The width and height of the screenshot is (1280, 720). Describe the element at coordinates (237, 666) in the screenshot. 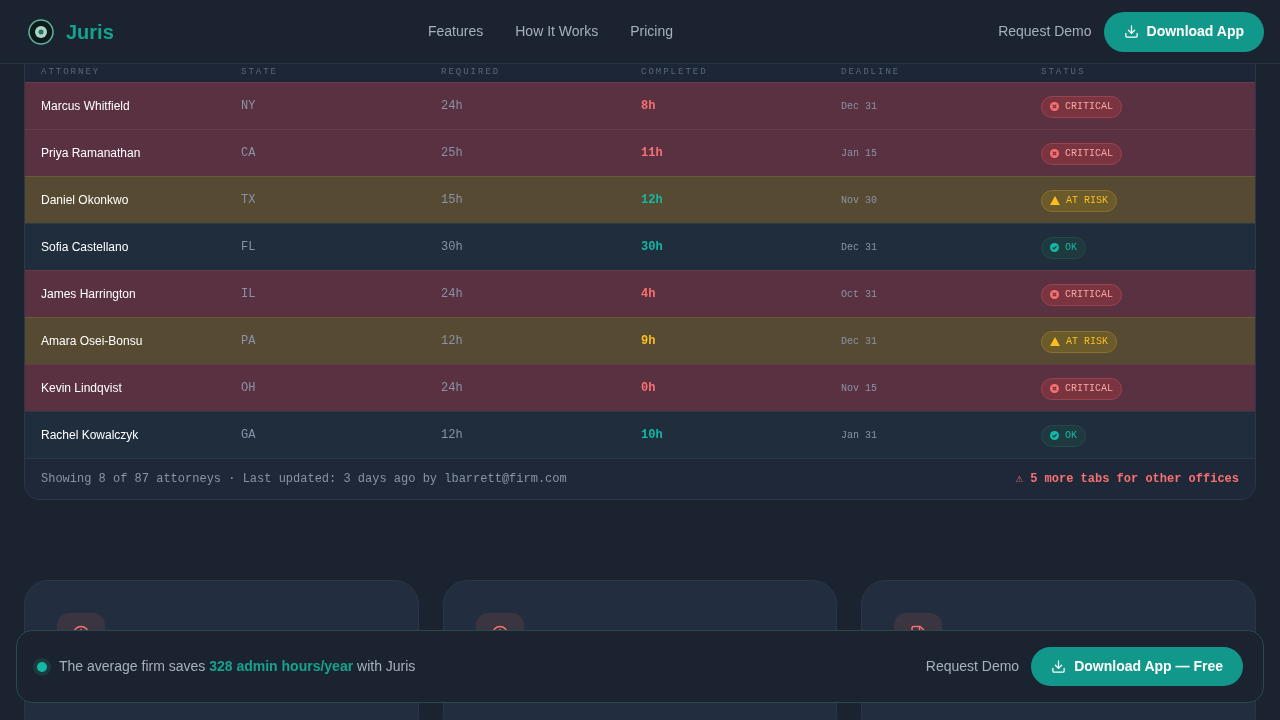

I see `savings-text: The average firm saves 328 admin hours/year with Juris` at that location.